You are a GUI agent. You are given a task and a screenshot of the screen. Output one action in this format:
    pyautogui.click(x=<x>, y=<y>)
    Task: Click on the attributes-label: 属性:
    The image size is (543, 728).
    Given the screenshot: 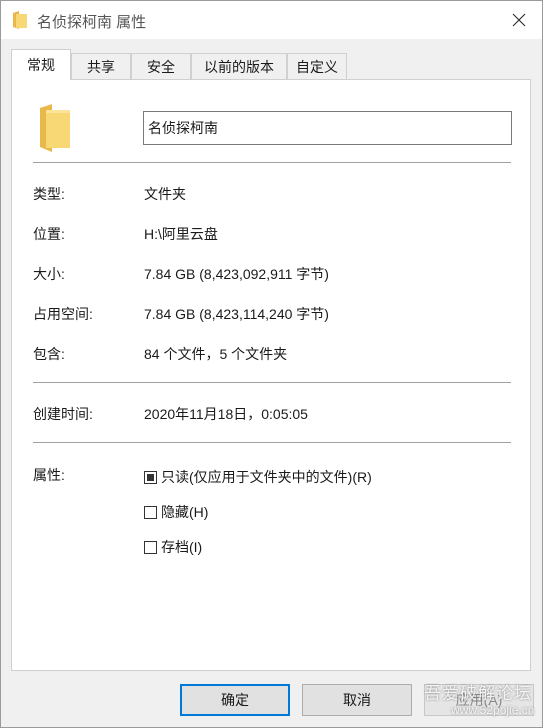 What is the action you would take?
    pyautogui.click(x=49, y=475)
    